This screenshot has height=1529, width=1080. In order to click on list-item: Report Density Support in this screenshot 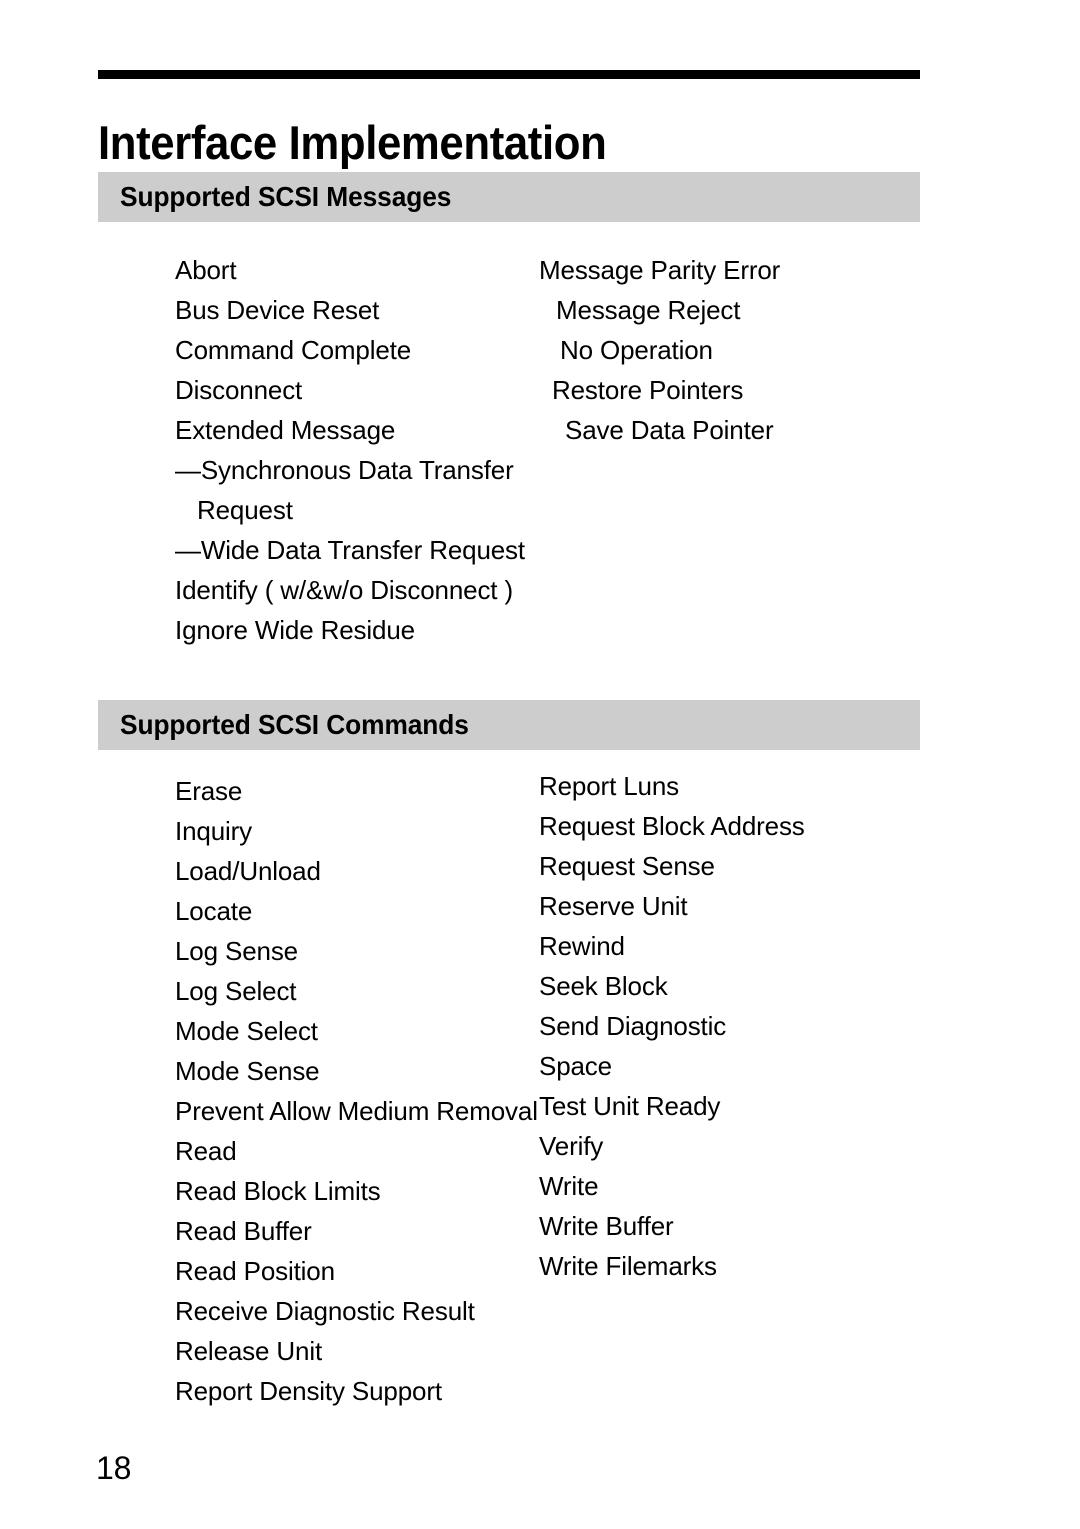, I will do `click(308, 1391)`.